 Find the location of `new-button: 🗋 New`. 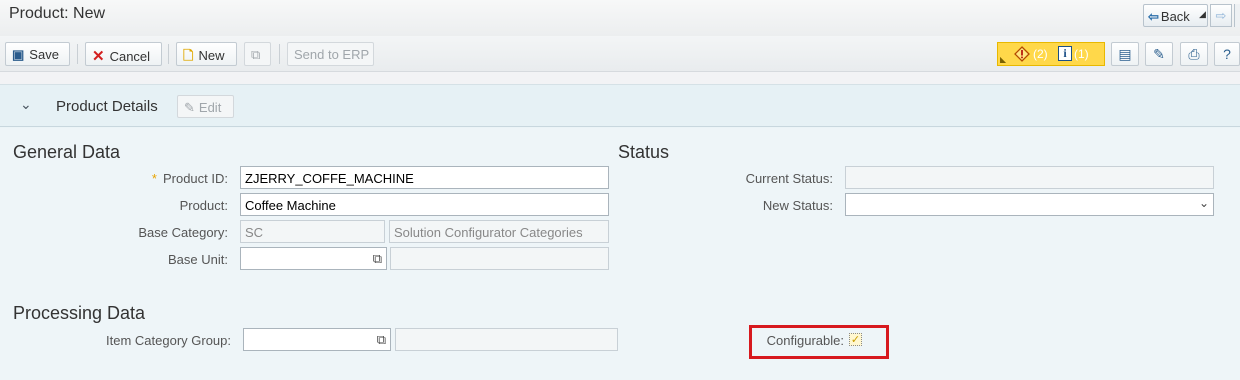

new-button: 🗋 New is located at coordinates (206, 54).